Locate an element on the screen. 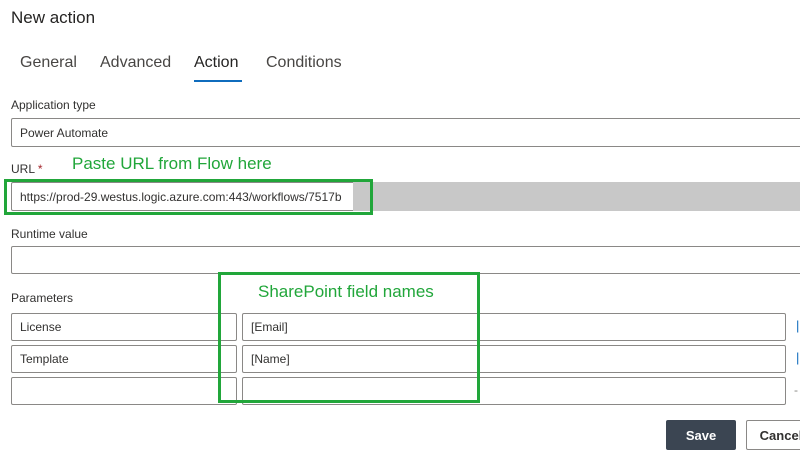 Image resolution: width=800 pixels, height=450 pixels. parameter-value-input: [Email] is located at coordinates (514, 327).